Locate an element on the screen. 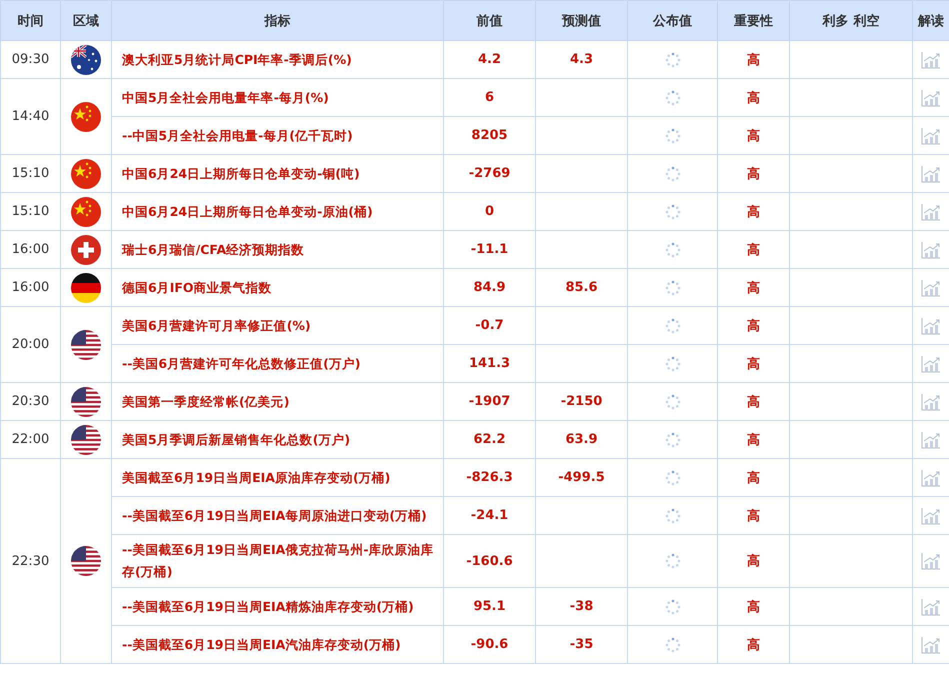  time-cell: 22:30 is located at coordinates (30, 561).